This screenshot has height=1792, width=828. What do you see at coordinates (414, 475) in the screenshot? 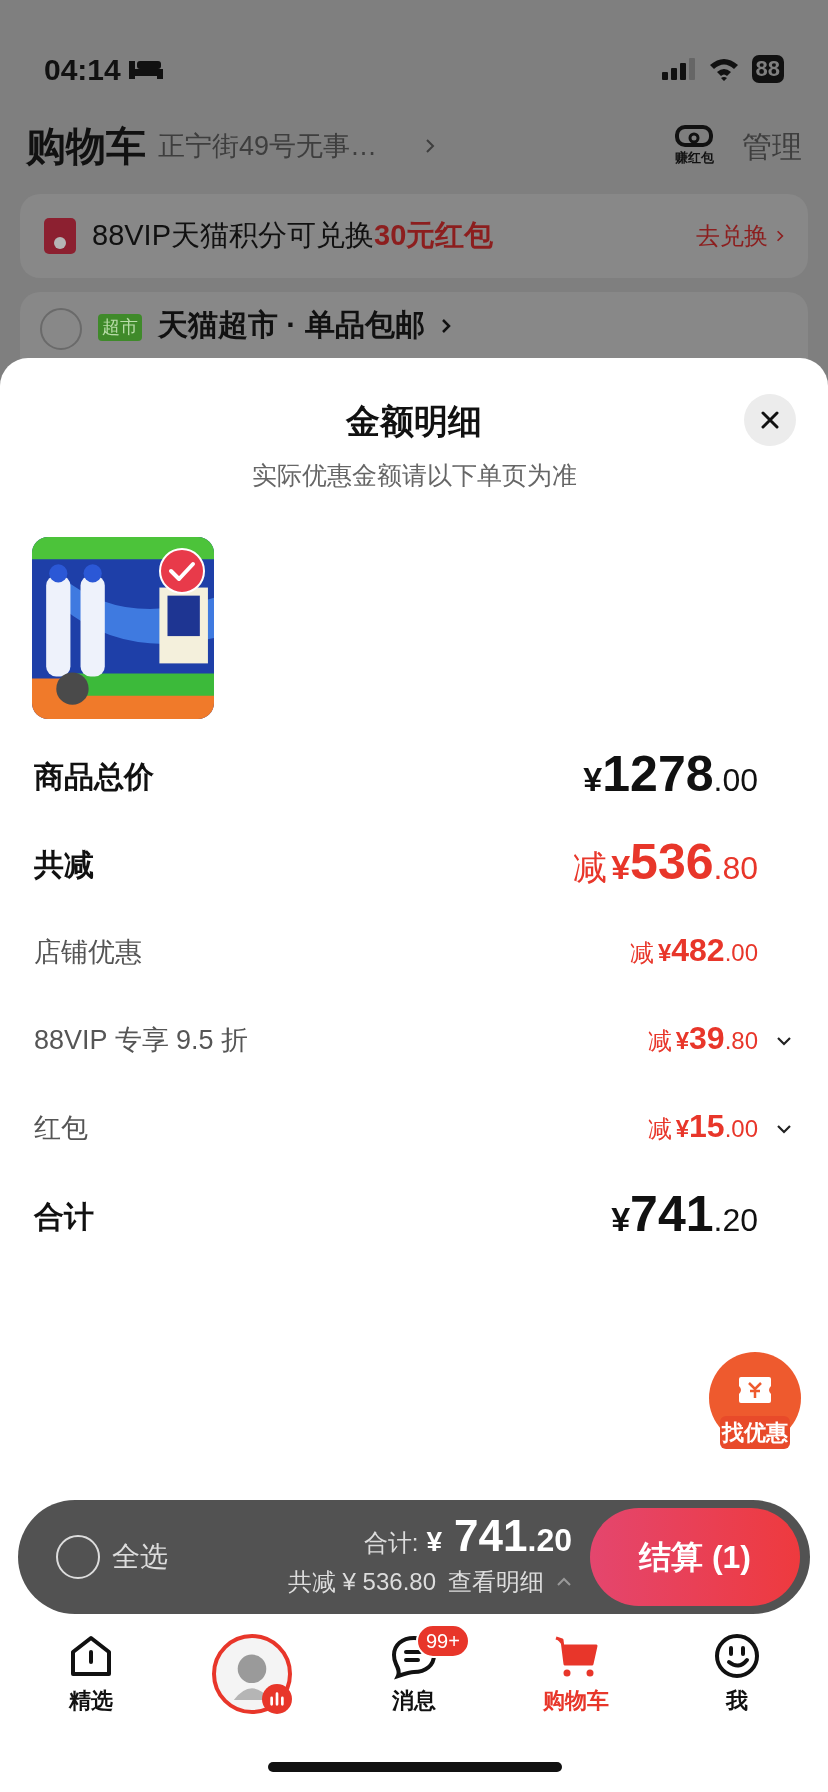
I see `sheet-subtitle: 实际优惠金额请以下单页为准` at bounding box center [414, 475].